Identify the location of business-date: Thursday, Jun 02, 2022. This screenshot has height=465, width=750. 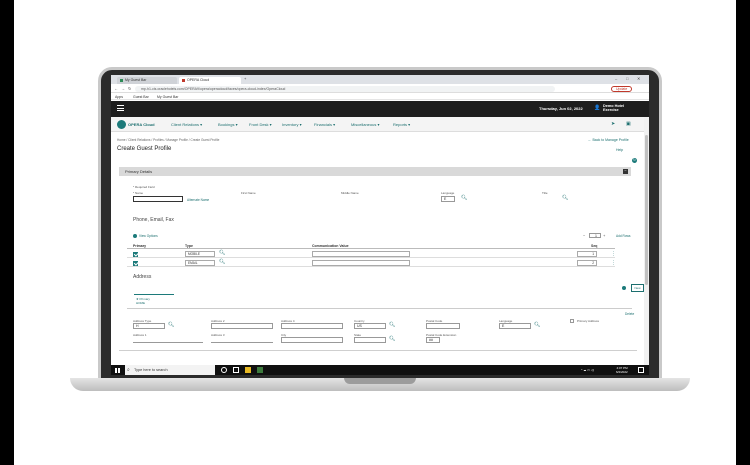
(561, 108).